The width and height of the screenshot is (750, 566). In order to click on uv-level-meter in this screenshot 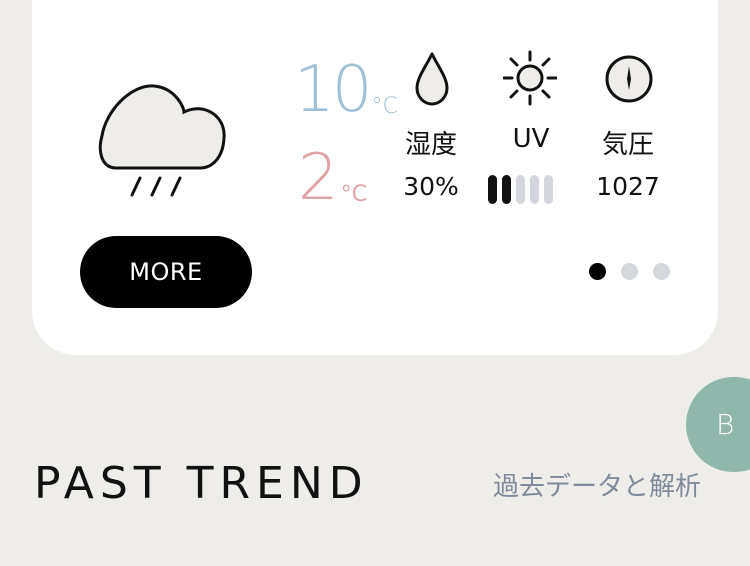, I will do `click(520, 189)`.